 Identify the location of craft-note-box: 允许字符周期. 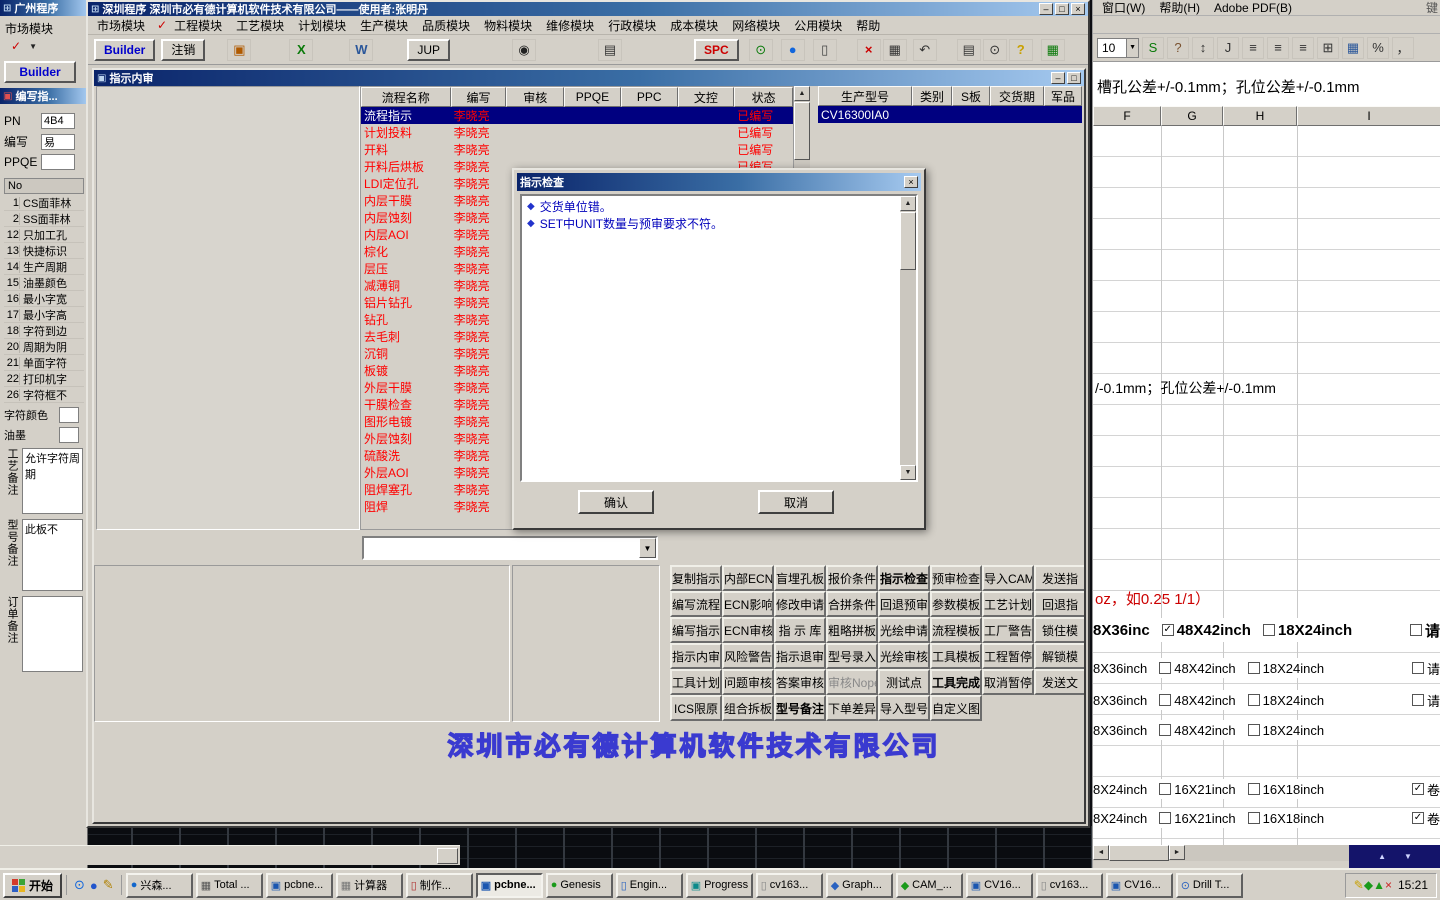
(52, 481).